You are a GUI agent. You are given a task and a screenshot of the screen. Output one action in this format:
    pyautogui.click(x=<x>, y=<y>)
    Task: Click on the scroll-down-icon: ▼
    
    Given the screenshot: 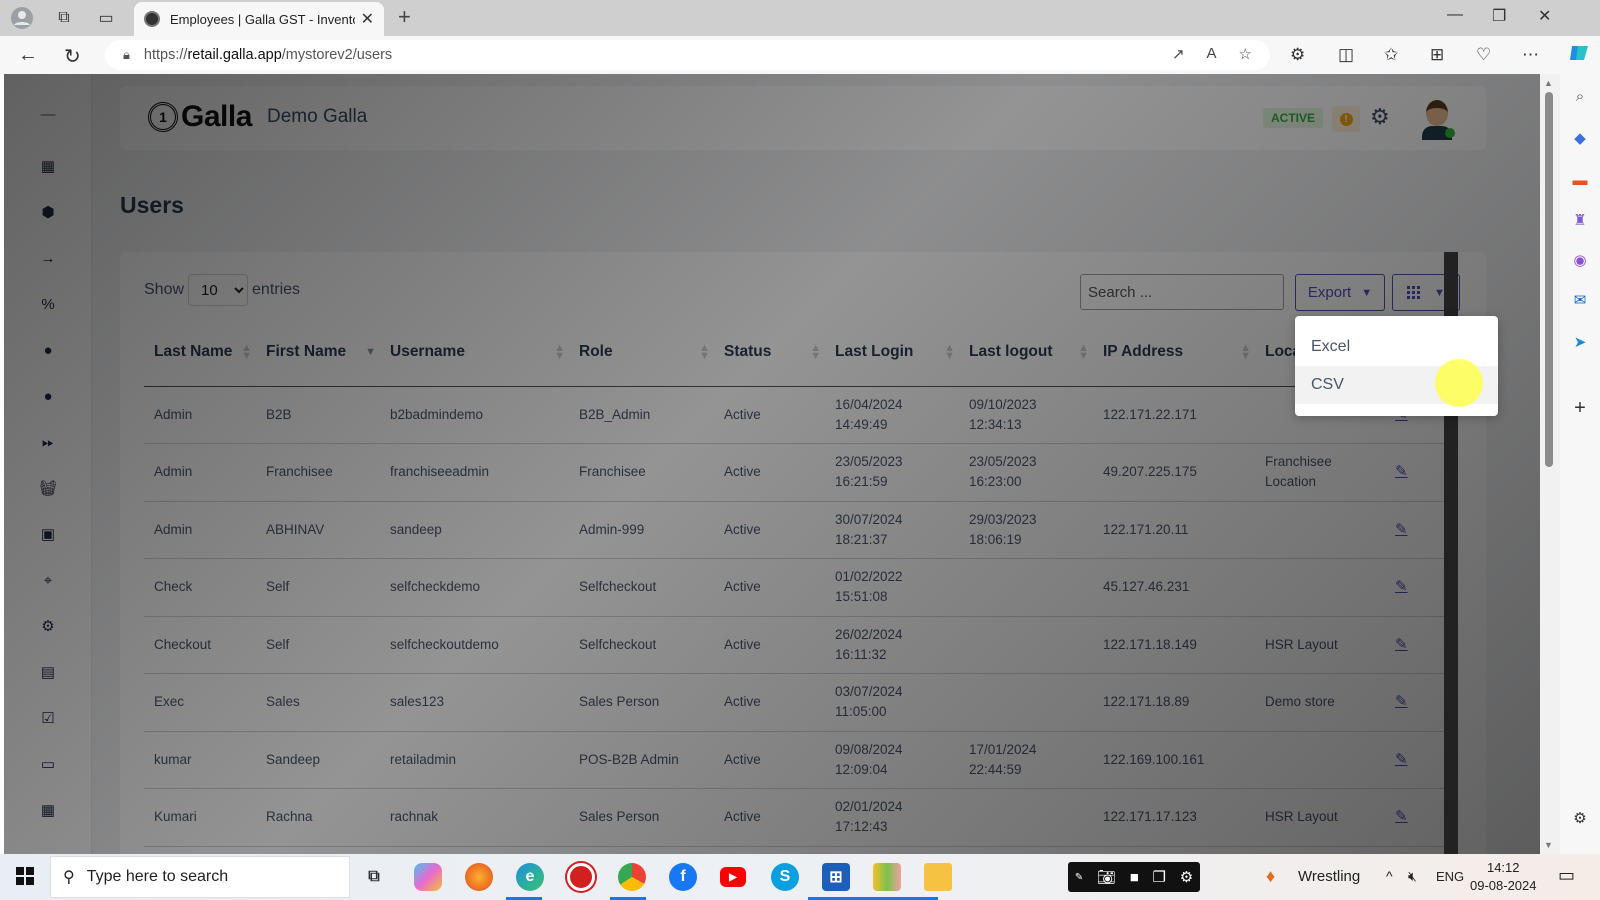 What is the action you would take?
    pyautogui.click(x=1548, y=845)
    